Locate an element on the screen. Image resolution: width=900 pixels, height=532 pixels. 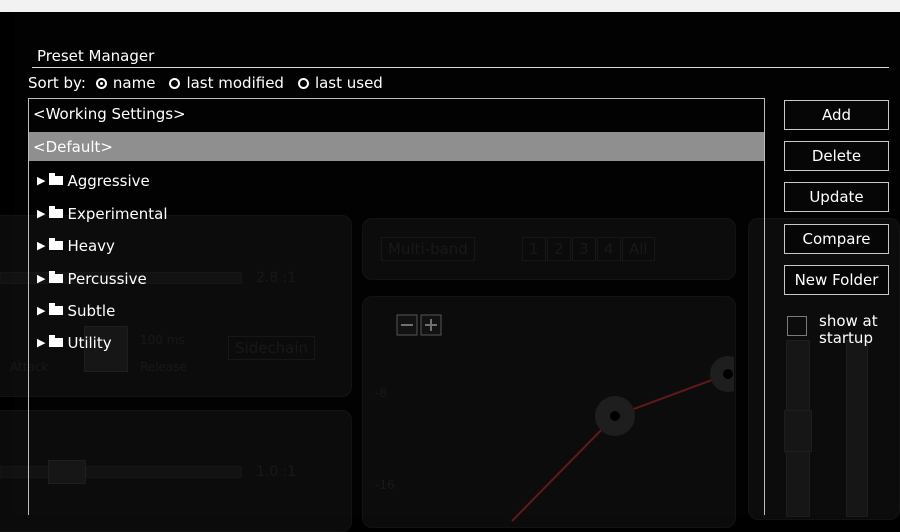
folder-label: Percussive is located at coordinates (107, 278).